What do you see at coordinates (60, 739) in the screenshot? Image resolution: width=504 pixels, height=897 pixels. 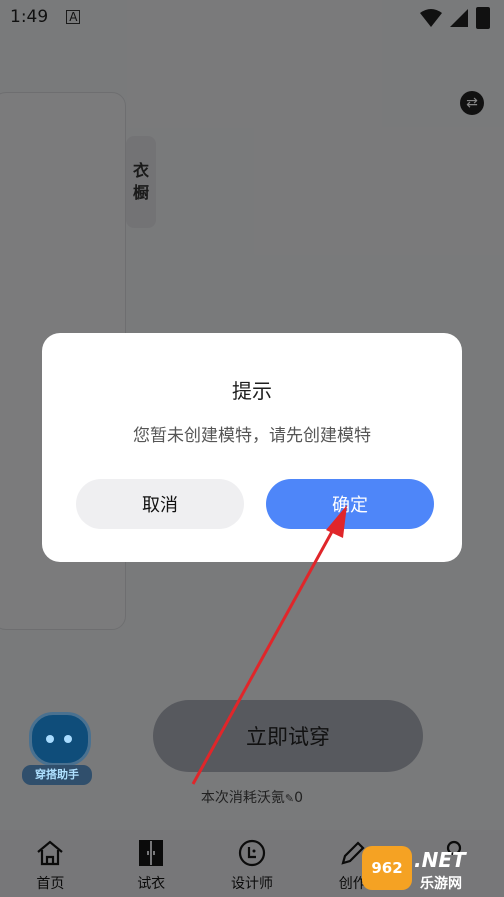 I see `robot-head-icon` at bounding box center [60, 739].